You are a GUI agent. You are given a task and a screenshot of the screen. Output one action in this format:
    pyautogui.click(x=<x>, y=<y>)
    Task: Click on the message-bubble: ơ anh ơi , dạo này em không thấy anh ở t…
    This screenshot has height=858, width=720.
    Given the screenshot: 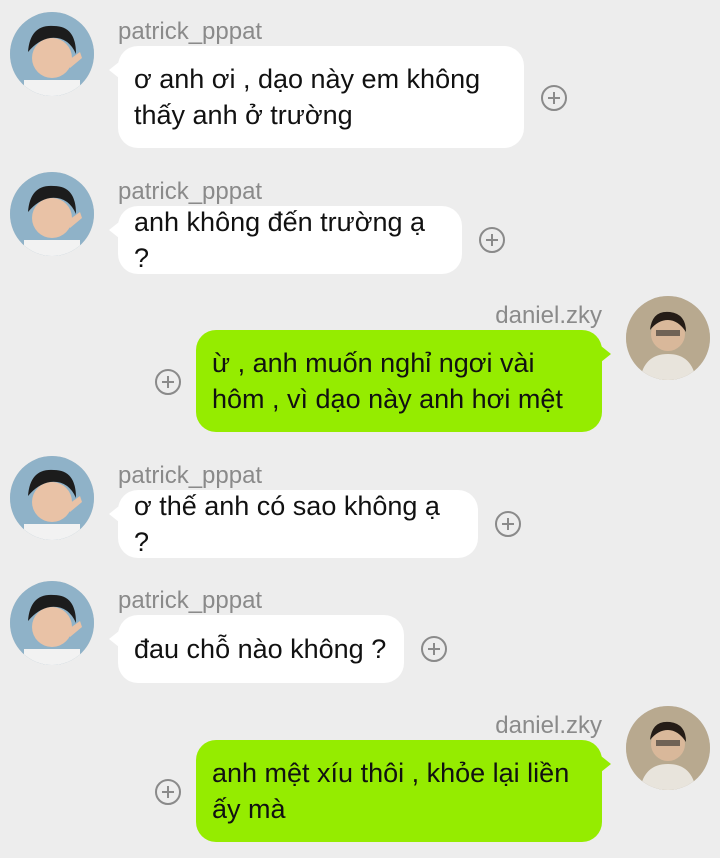 What is the action you would take?
    pyautogui.click(x=316, y=97)
    